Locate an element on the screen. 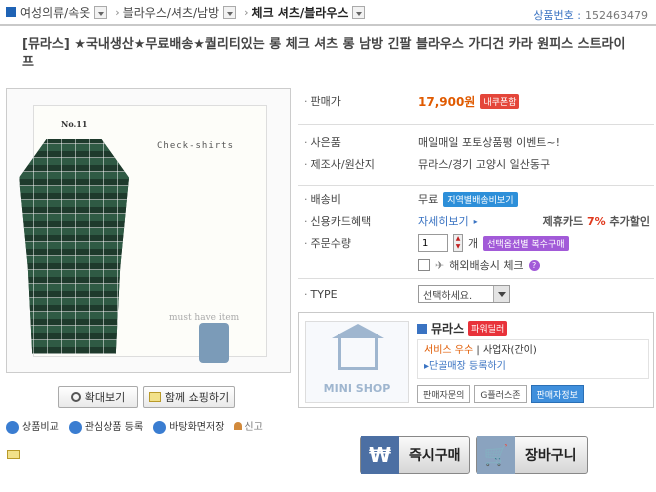  quantity-stepper: ▲ ▼ is located at coordinates (458, 243).